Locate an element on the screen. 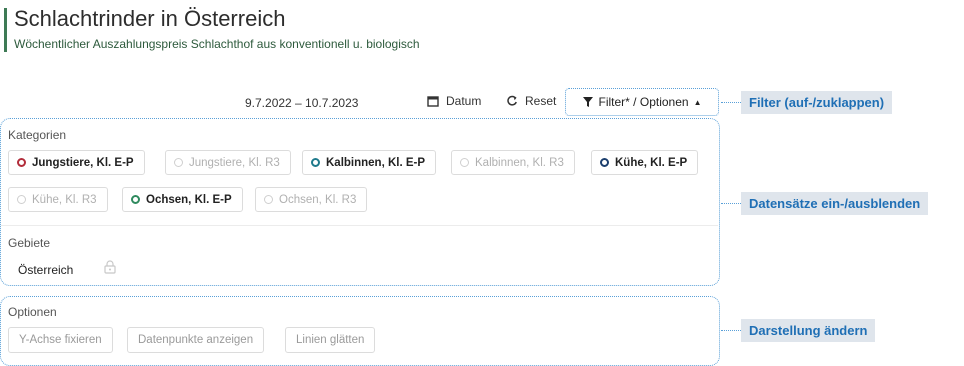 The image size is (964, 366). filter-icon is located at coordinates (587, 102).